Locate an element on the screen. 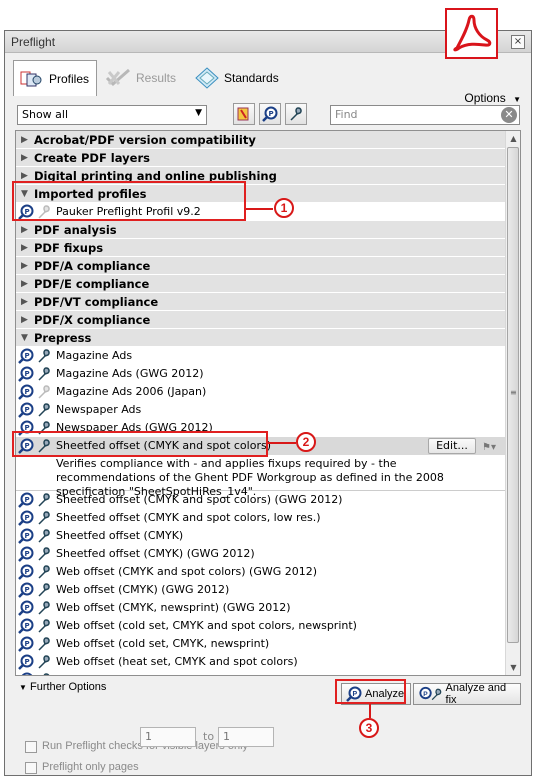 The width and height of the screenshot is (552, 781). select-profiles-button is located at coordinates (244, 114).